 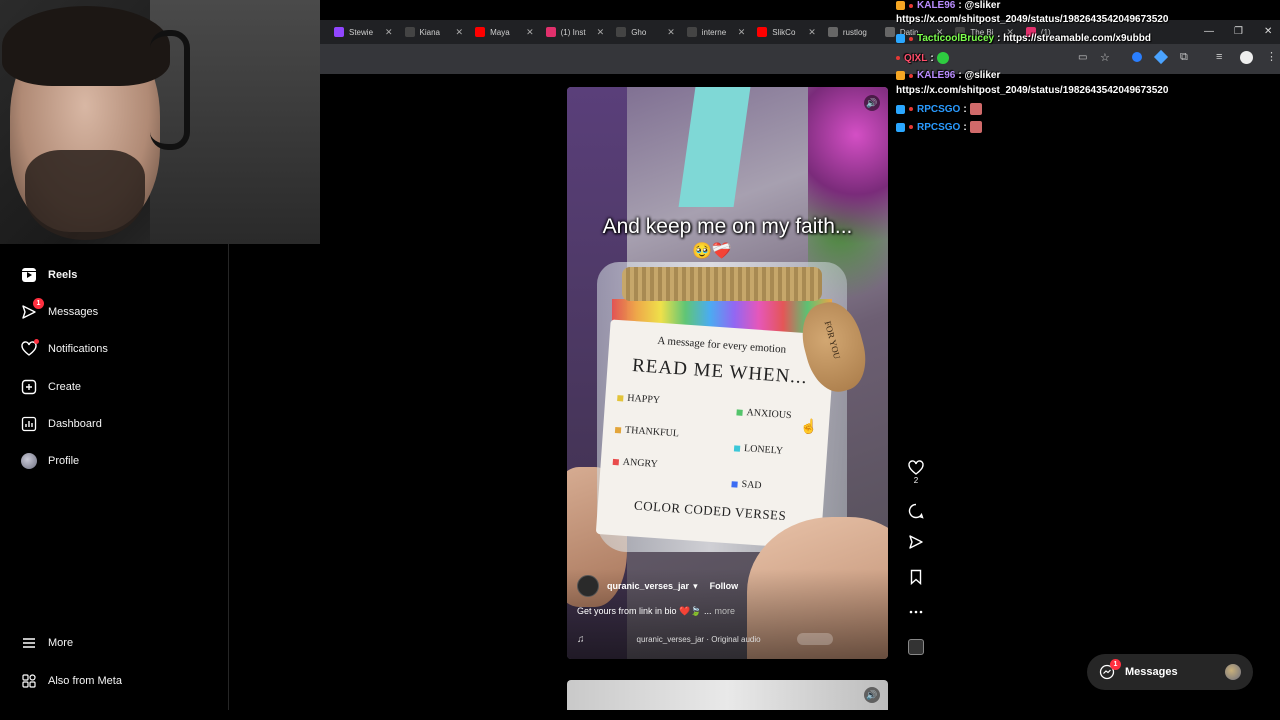 I want to click on hand-cursor-icon: ☝, so click(x=809, y=426).